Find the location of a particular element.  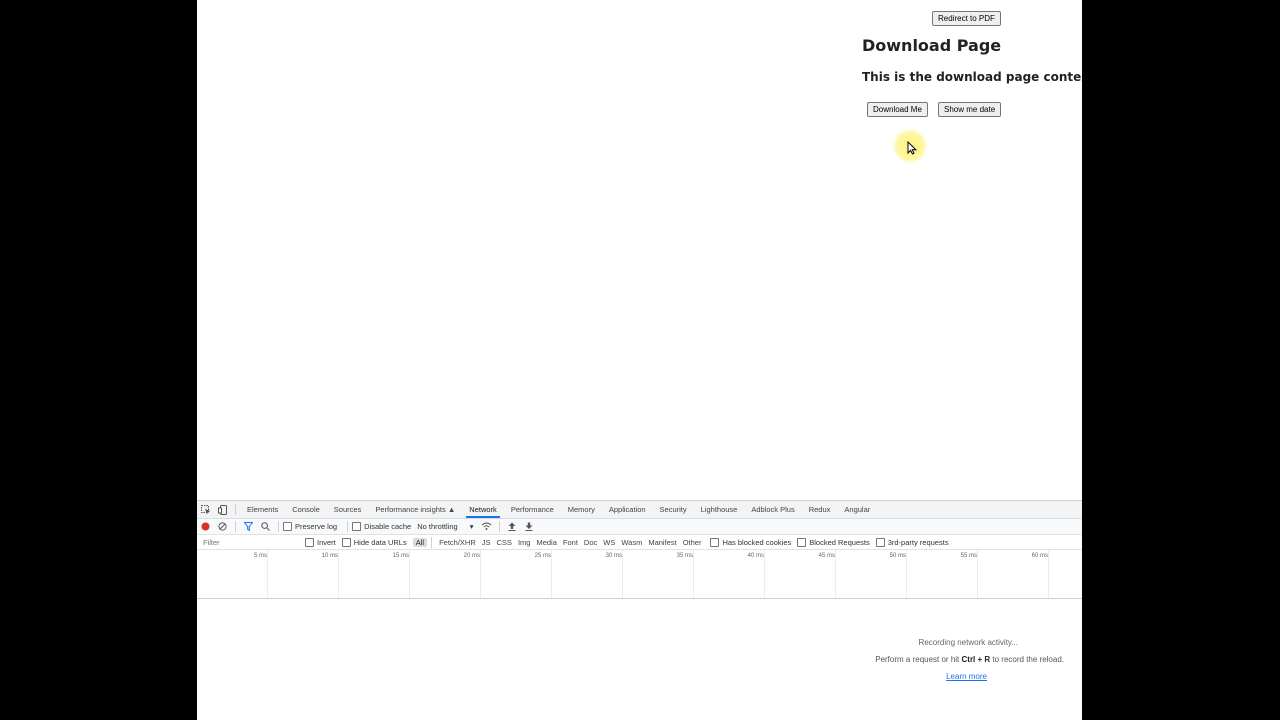

filter-type-other: Other is located at coordinates (692, 542).